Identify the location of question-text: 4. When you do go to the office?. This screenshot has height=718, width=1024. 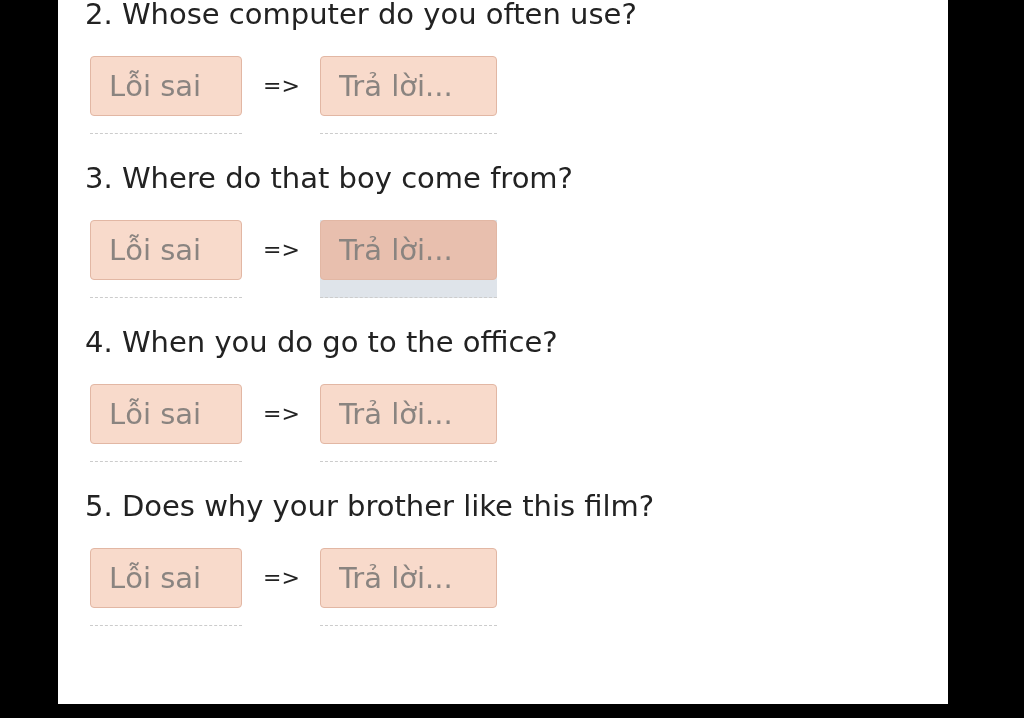
(321, 342).